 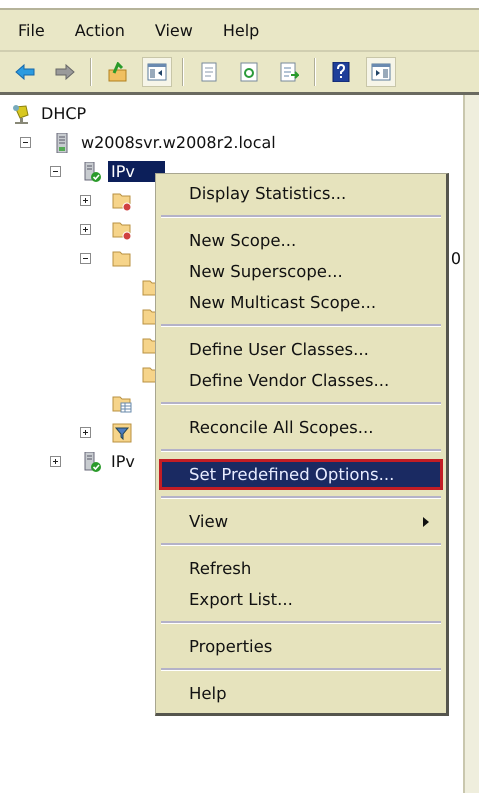 I want to click on menu-item: Action, so click(x=99, y=30).